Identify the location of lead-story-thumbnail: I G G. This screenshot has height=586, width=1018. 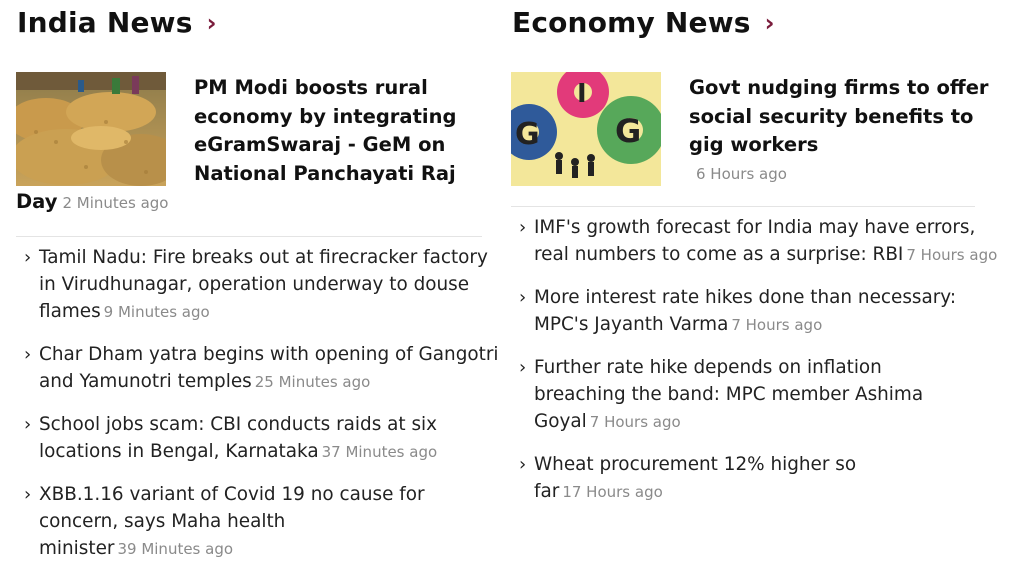
(586, 129).